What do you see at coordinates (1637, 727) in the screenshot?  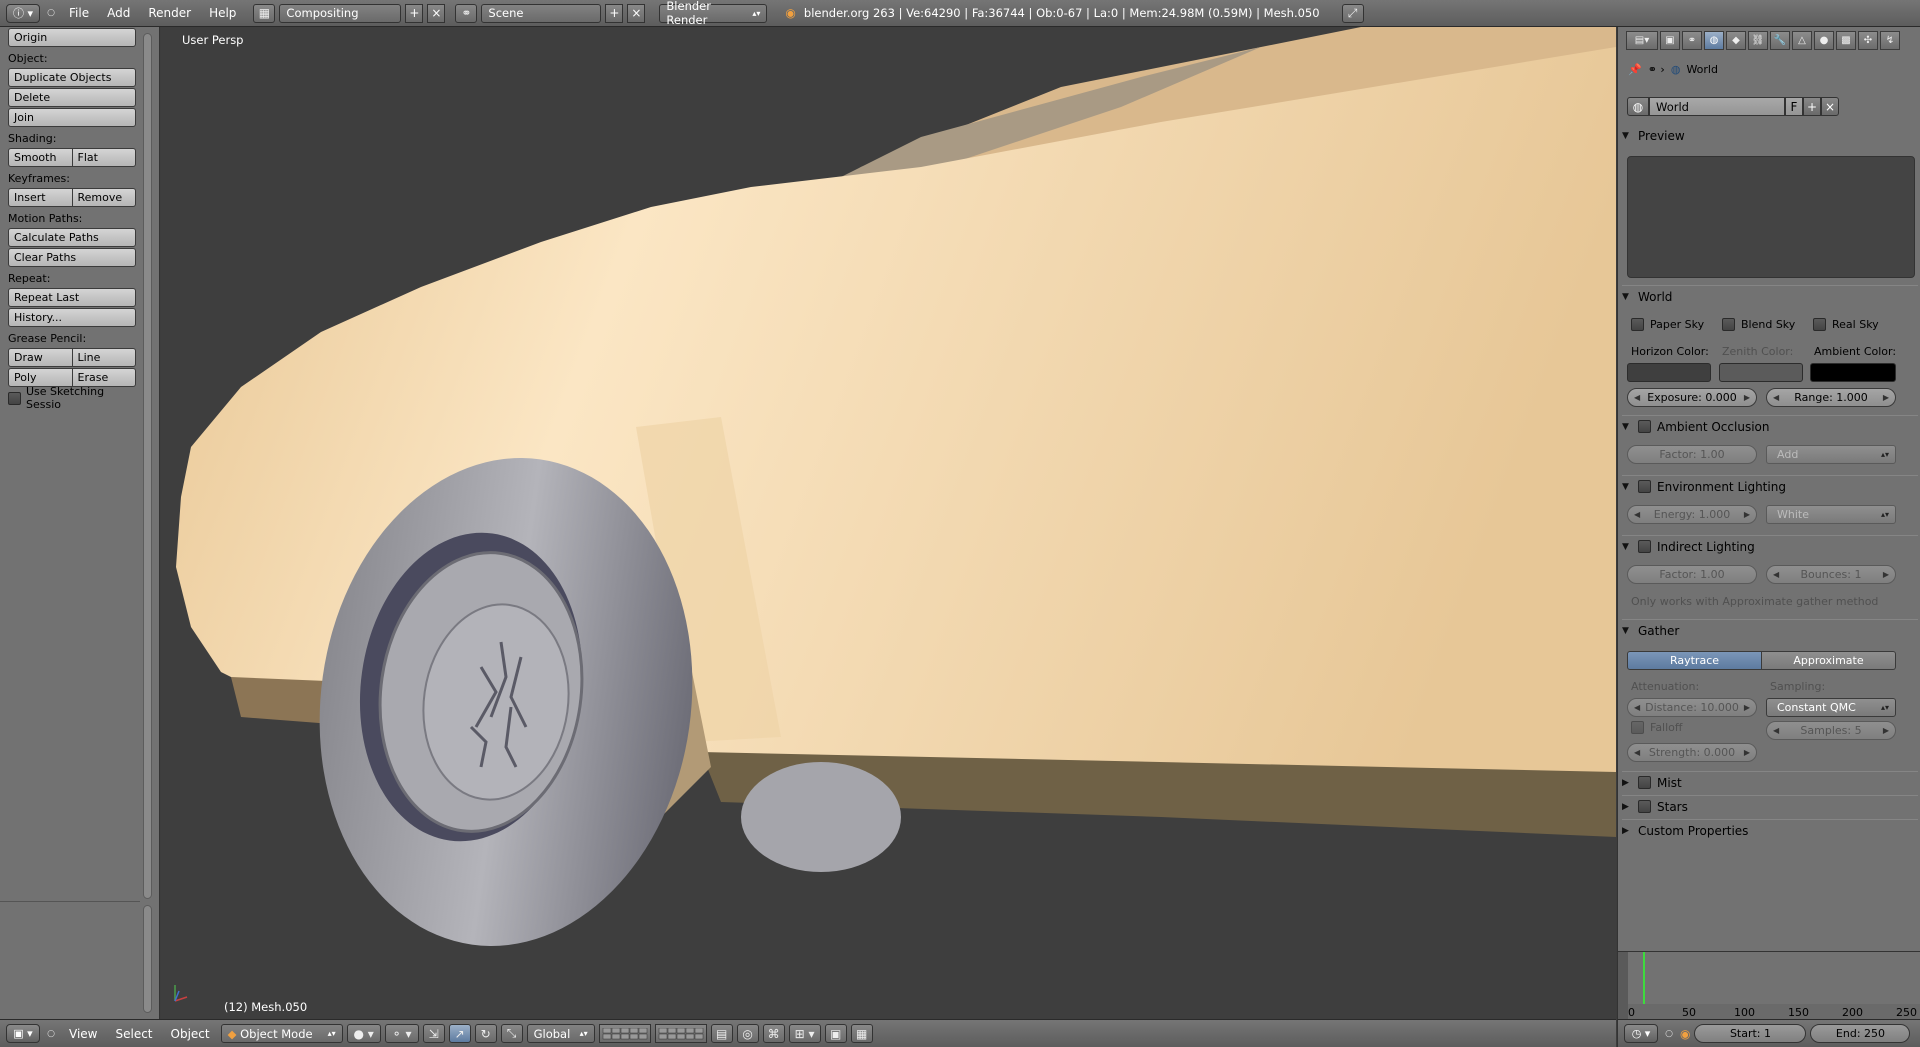 I see `falloff-checkbox` at bounding box center [1637, 727].